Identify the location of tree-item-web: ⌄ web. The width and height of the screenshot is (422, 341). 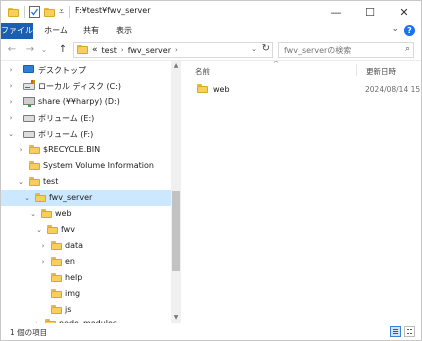
(86, 214).